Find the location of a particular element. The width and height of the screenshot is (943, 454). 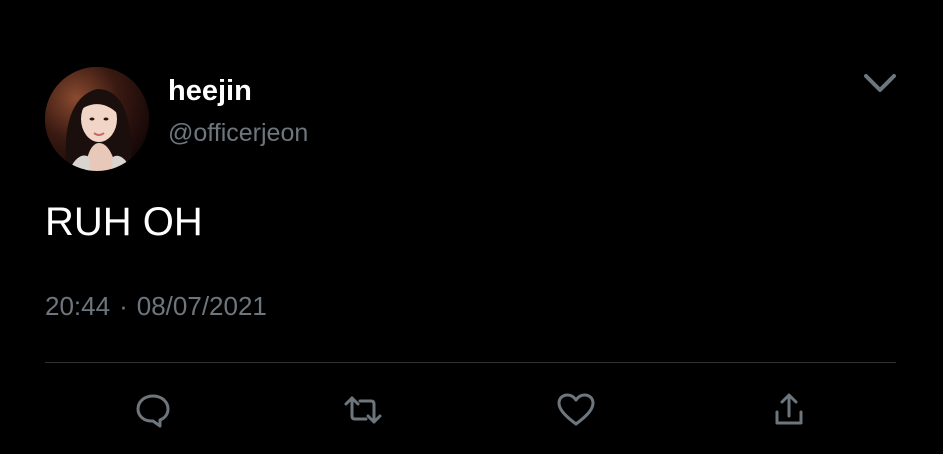

tweet-time: 20:44 is located at coordinates (78, 306).